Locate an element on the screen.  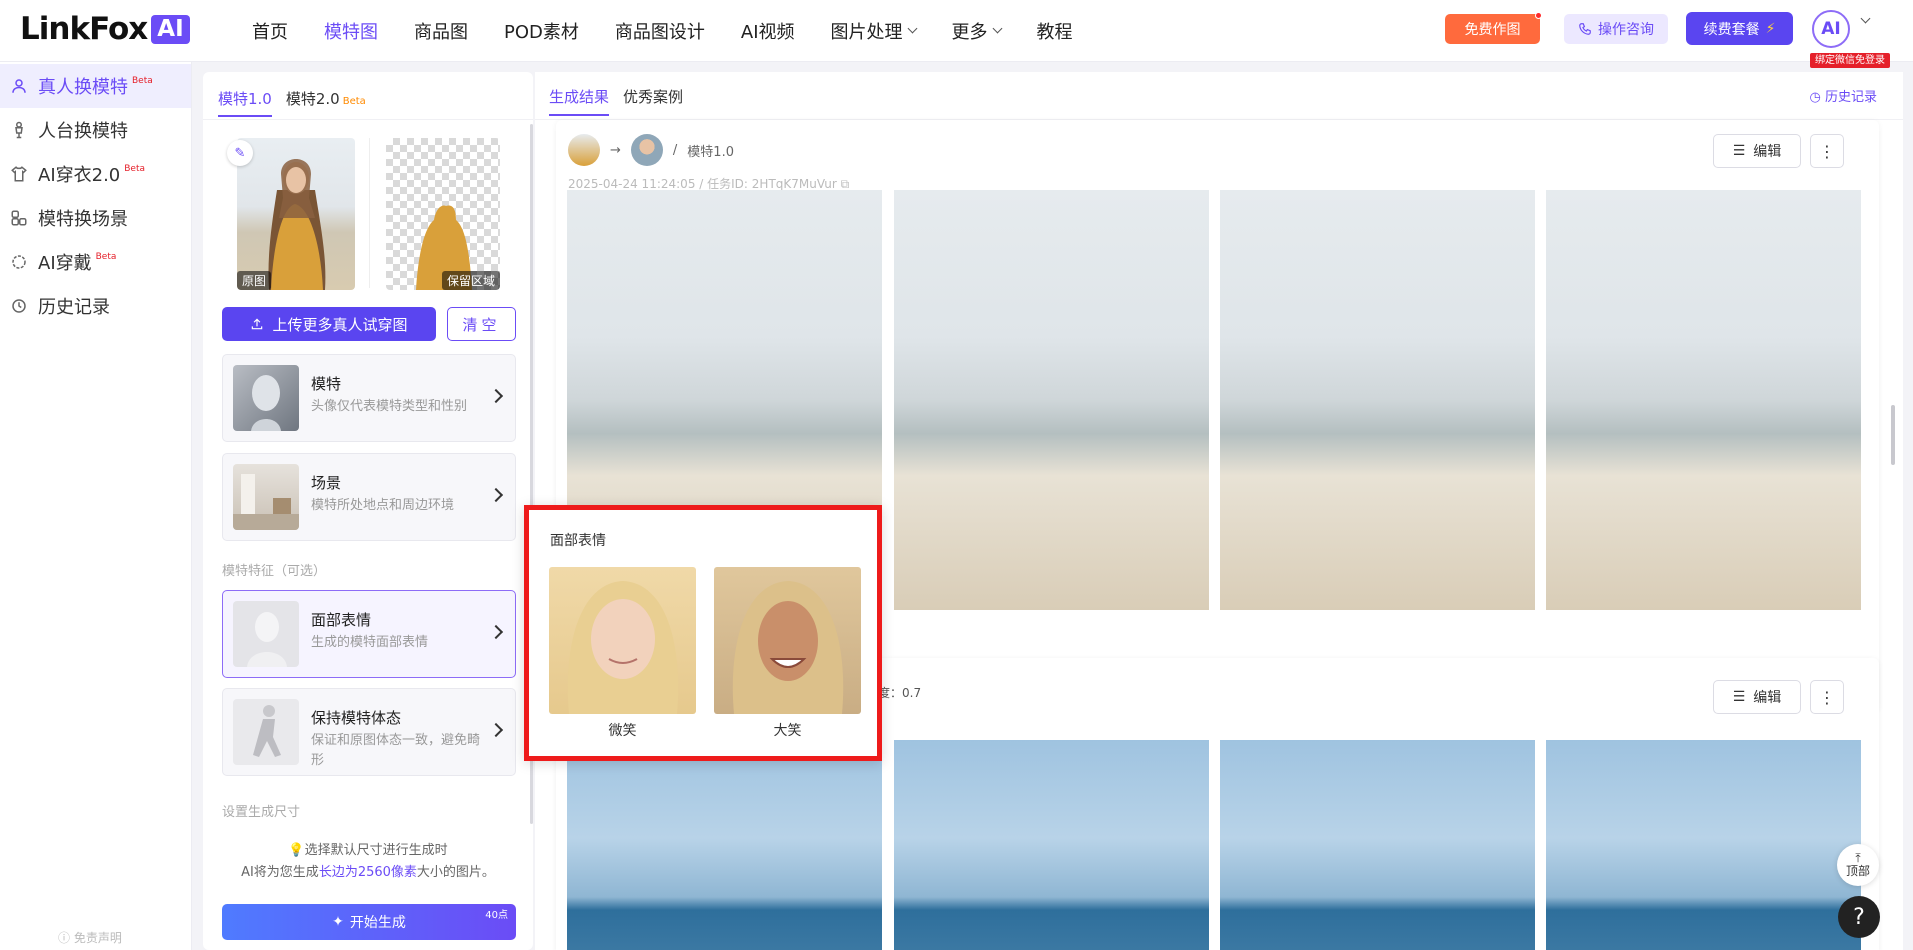
sidebar-item-history: 历史记录 is located at coordinates (95, 306).